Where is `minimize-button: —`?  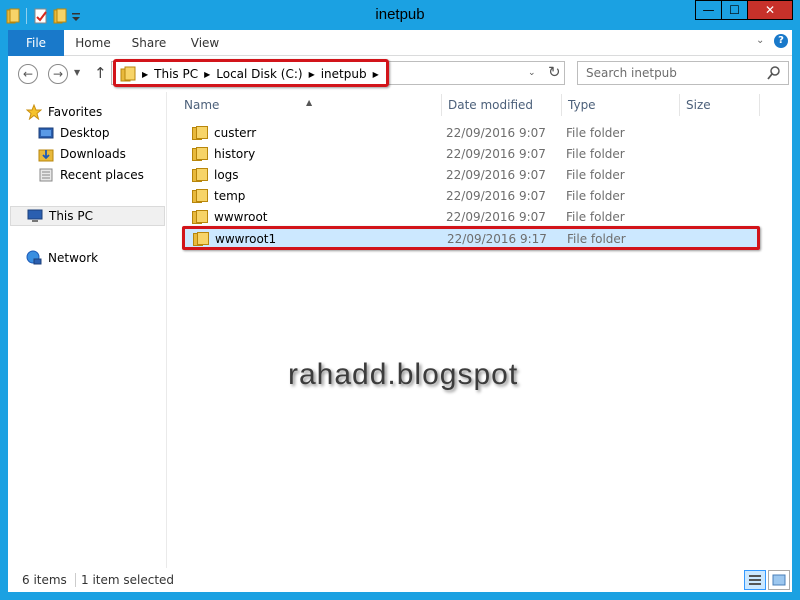 minimize-button: — is located at coordinates (708, 10).